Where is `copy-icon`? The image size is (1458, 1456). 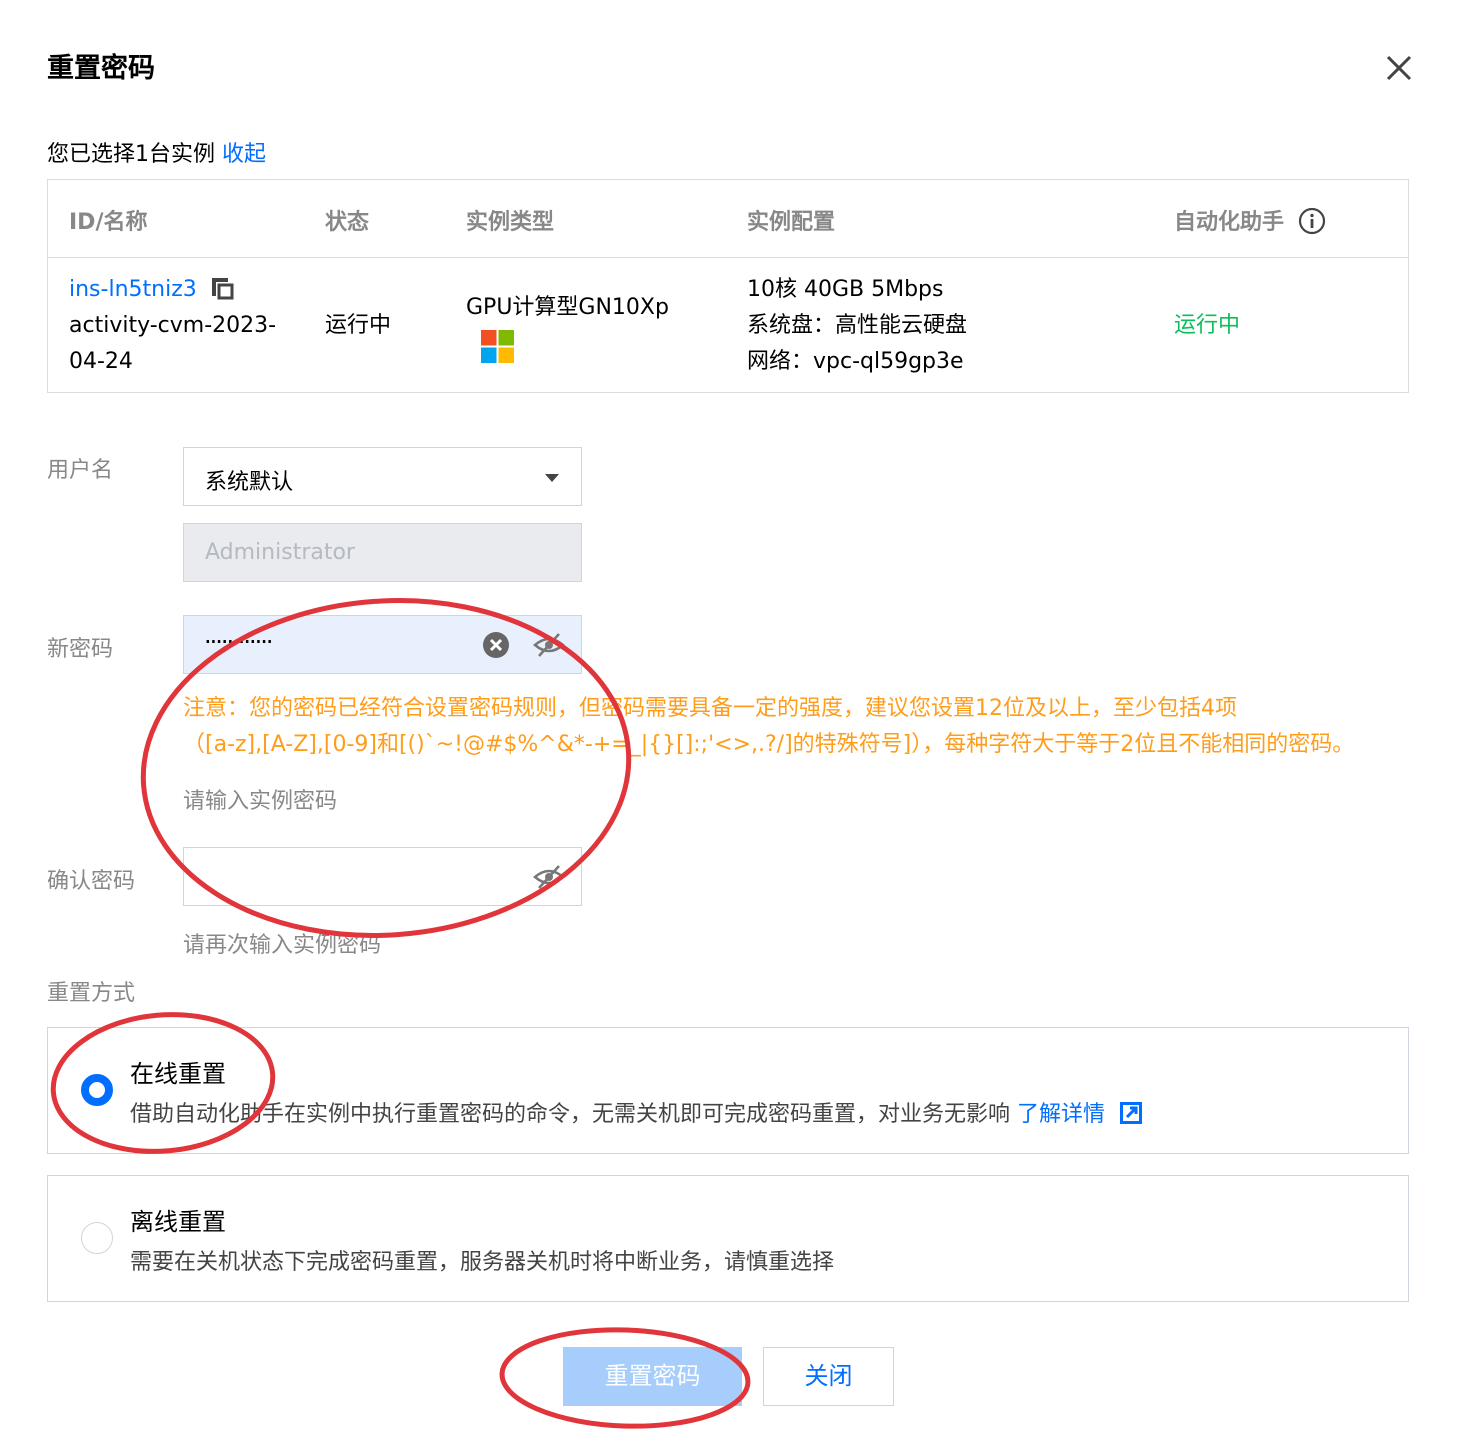 copy-icon is located at coordinates (222, 288).